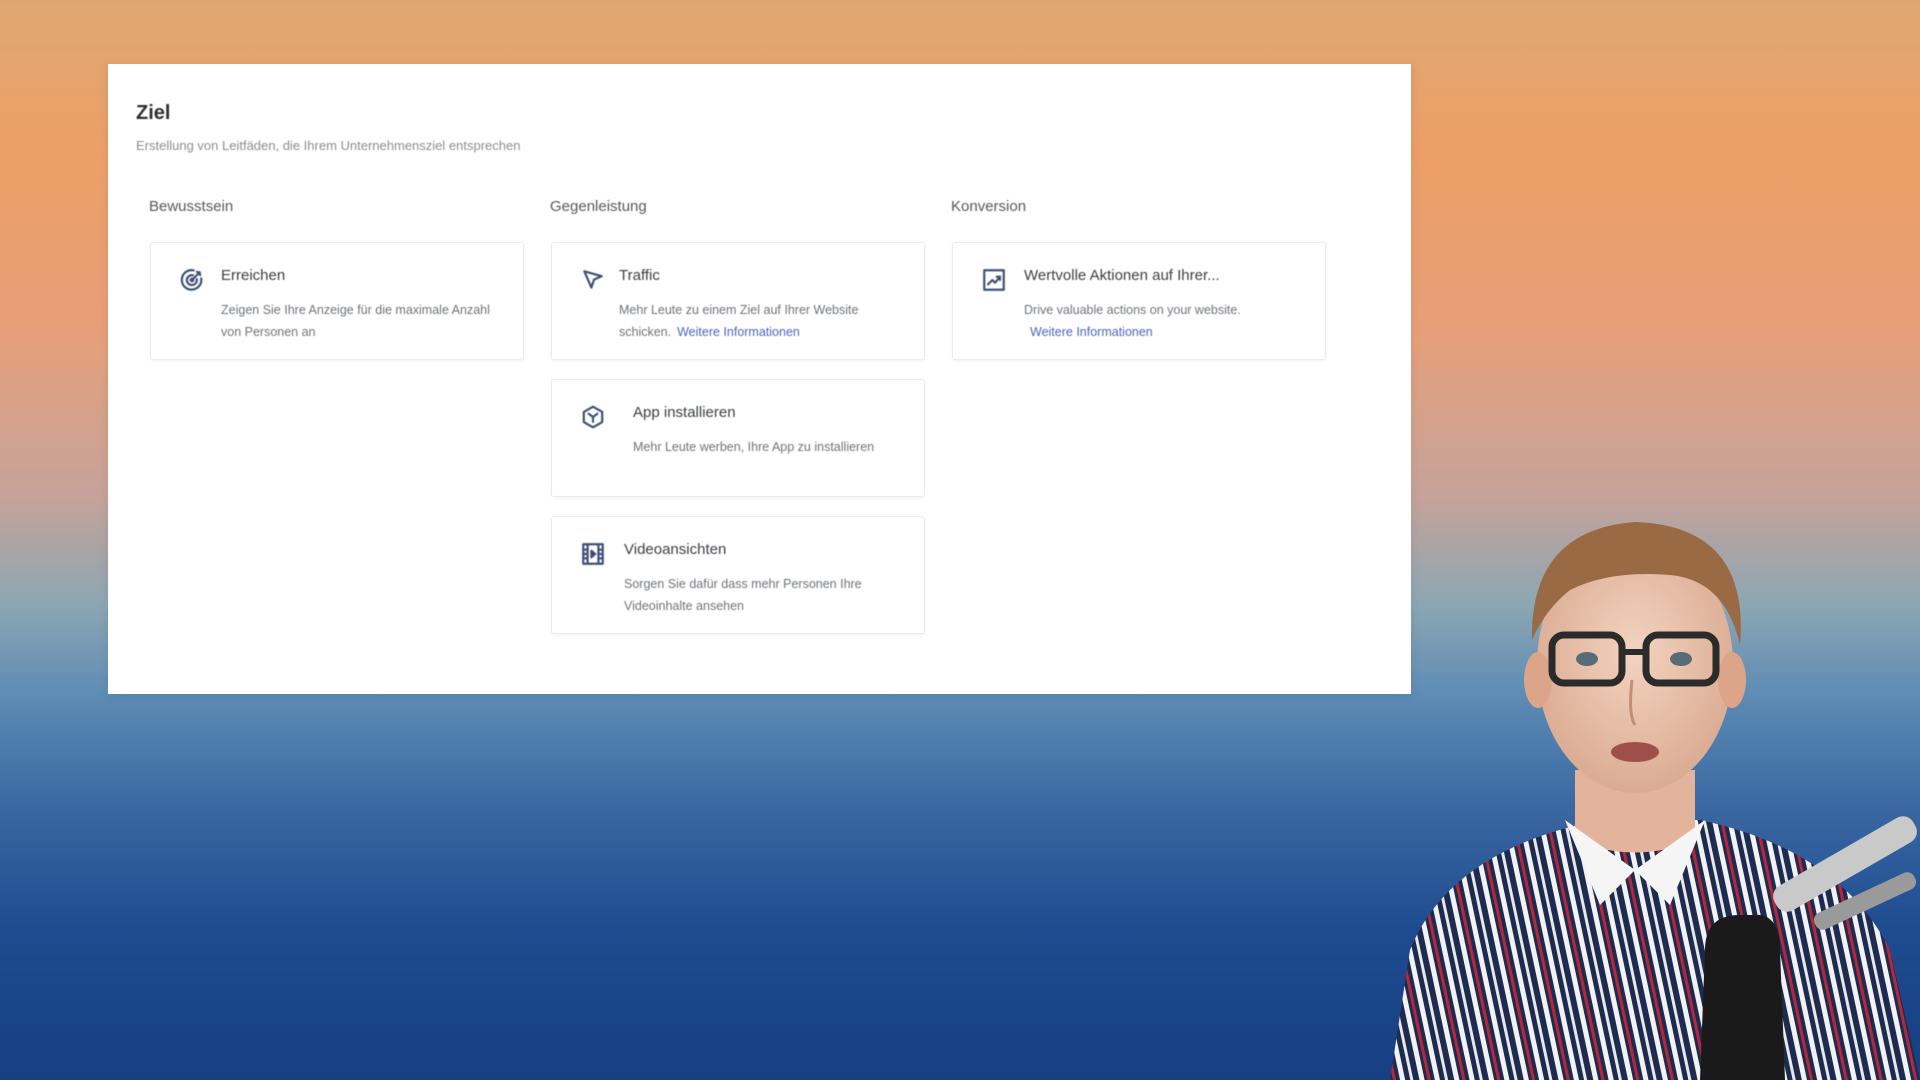  I want to click on cursor-icon, so click(593, 280).